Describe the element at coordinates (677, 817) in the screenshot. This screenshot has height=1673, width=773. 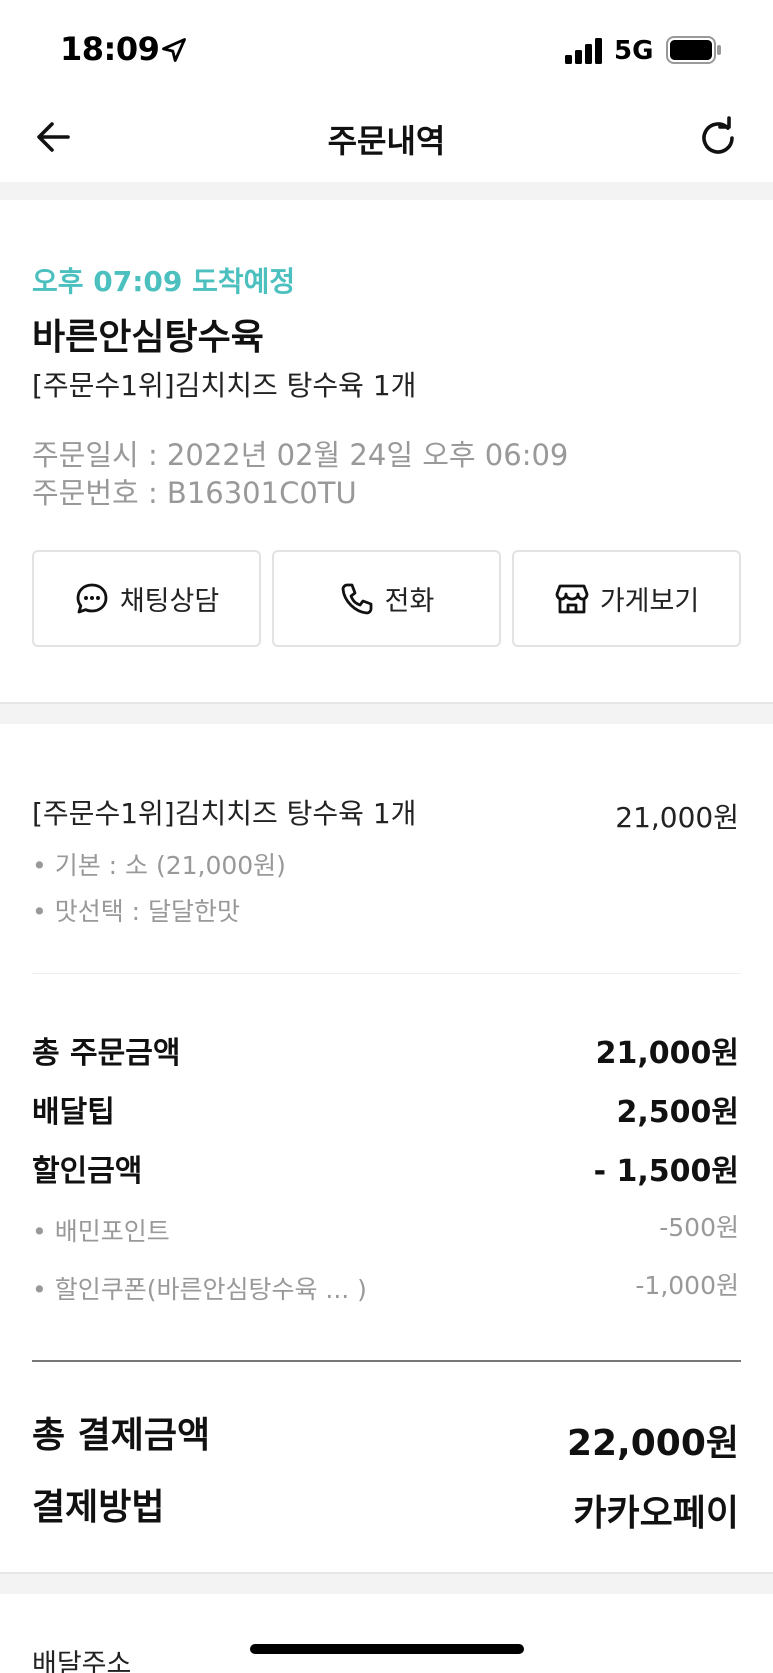
I see `item-price: 21,000원` at that location.